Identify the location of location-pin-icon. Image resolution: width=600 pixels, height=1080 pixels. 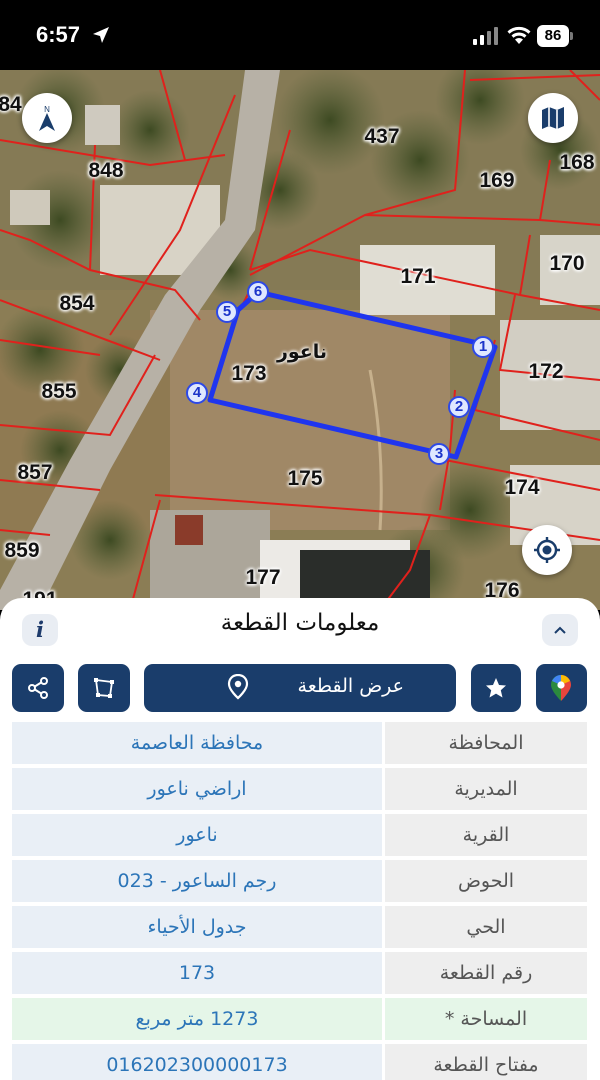
(238, 687).